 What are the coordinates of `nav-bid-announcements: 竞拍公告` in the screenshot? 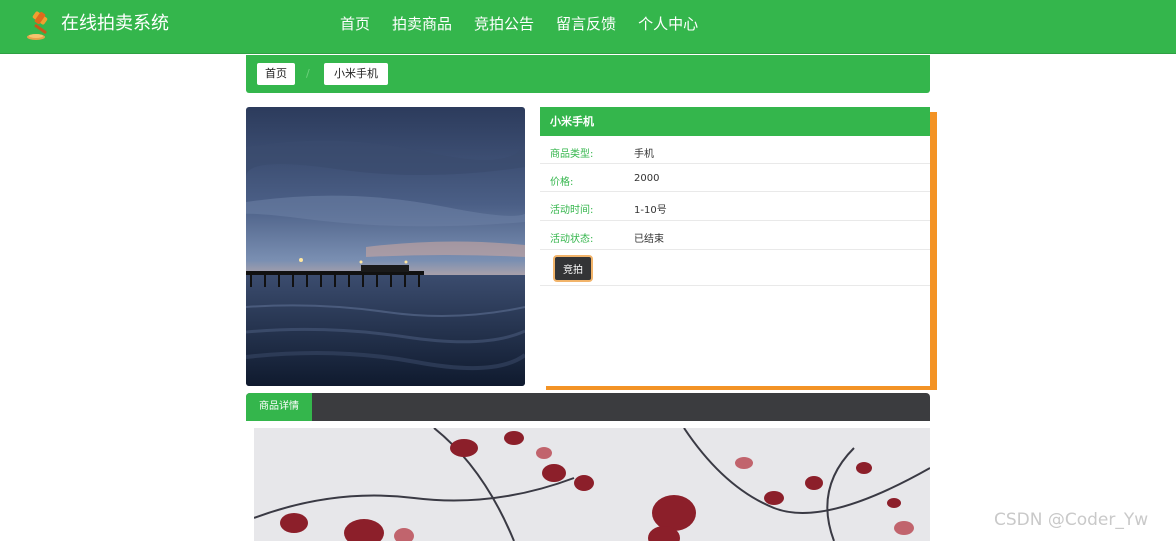 It's located at (504, 24).